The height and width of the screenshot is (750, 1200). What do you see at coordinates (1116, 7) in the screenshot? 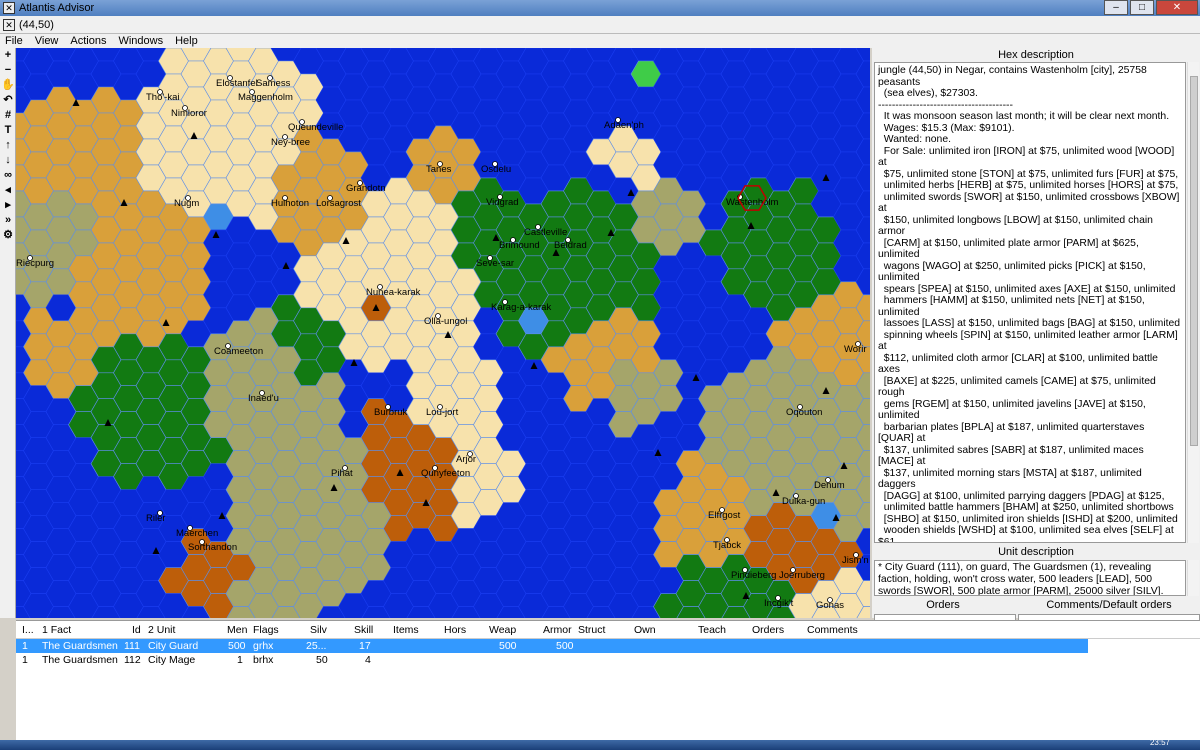
I see `minimize-button: –` at bounding box center [1116, 7].